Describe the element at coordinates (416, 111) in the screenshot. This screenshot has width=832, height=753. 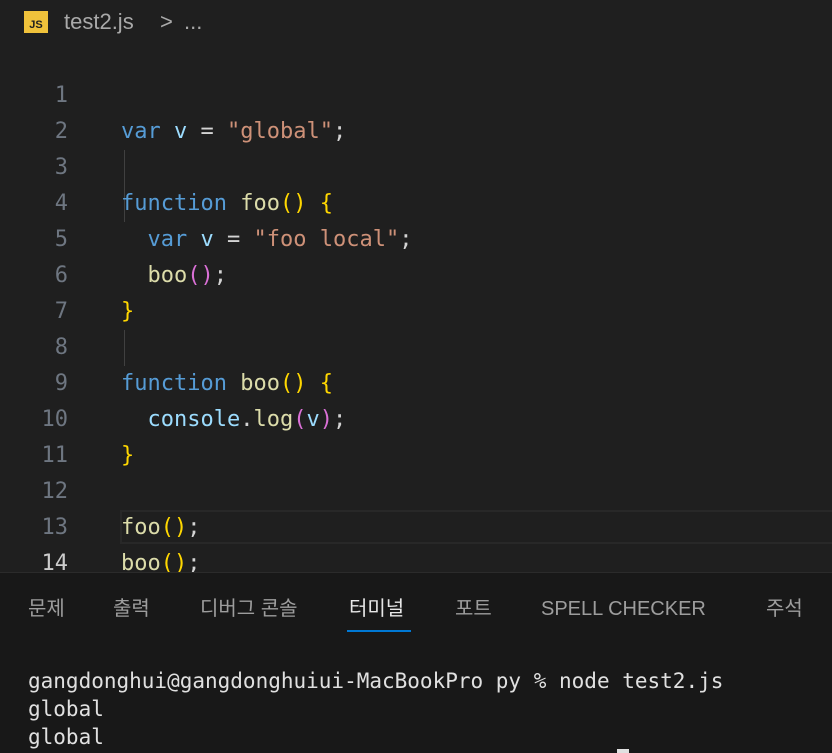
I see `code-line: 2` at that location.